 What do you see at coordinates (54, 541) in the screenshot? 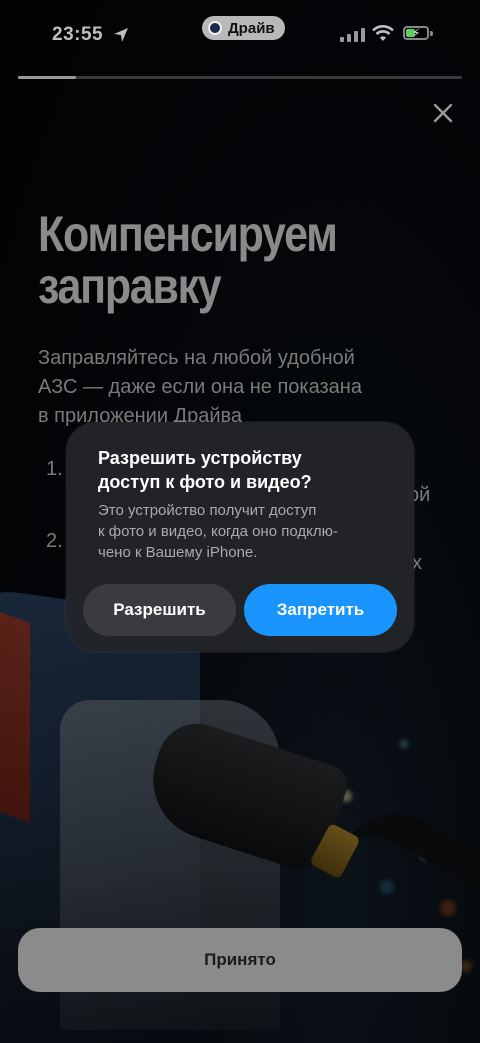
I see `list-number: 2.` at bounding box center [54, 541].